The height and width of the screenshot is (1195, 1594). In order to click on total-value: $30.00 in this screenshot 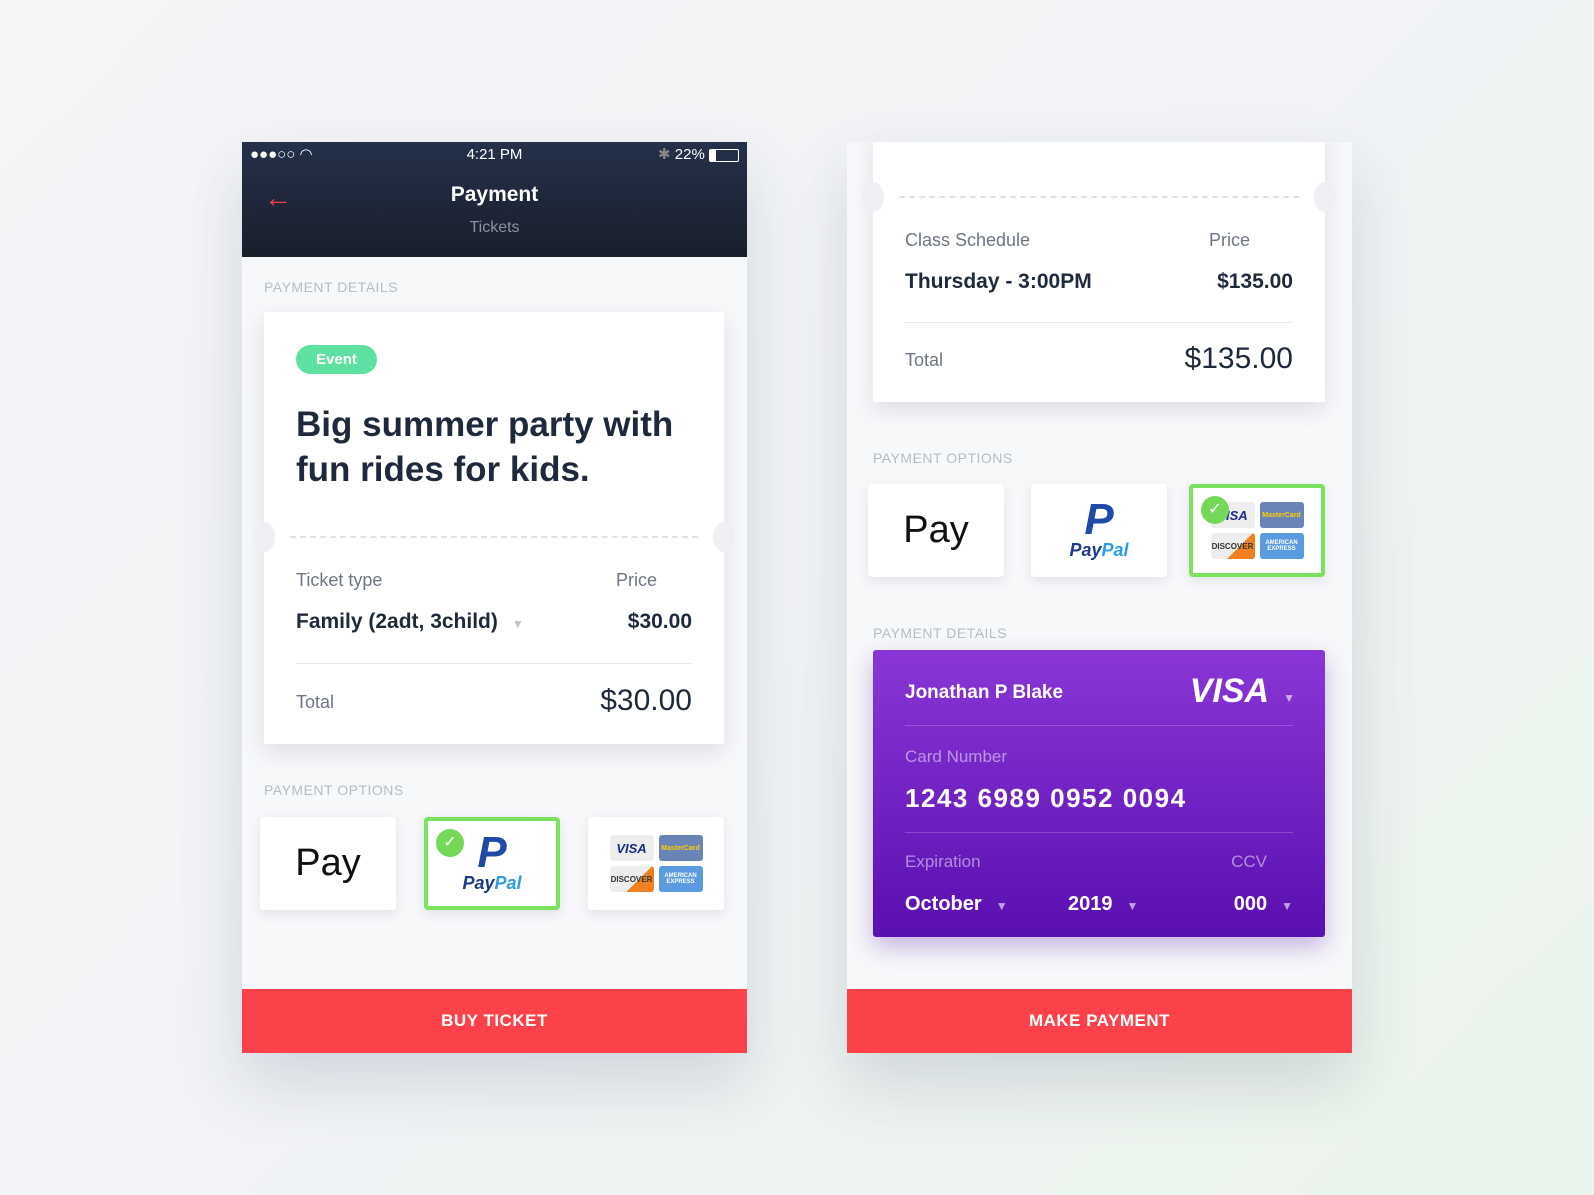, I will do `click(646, 700)`.